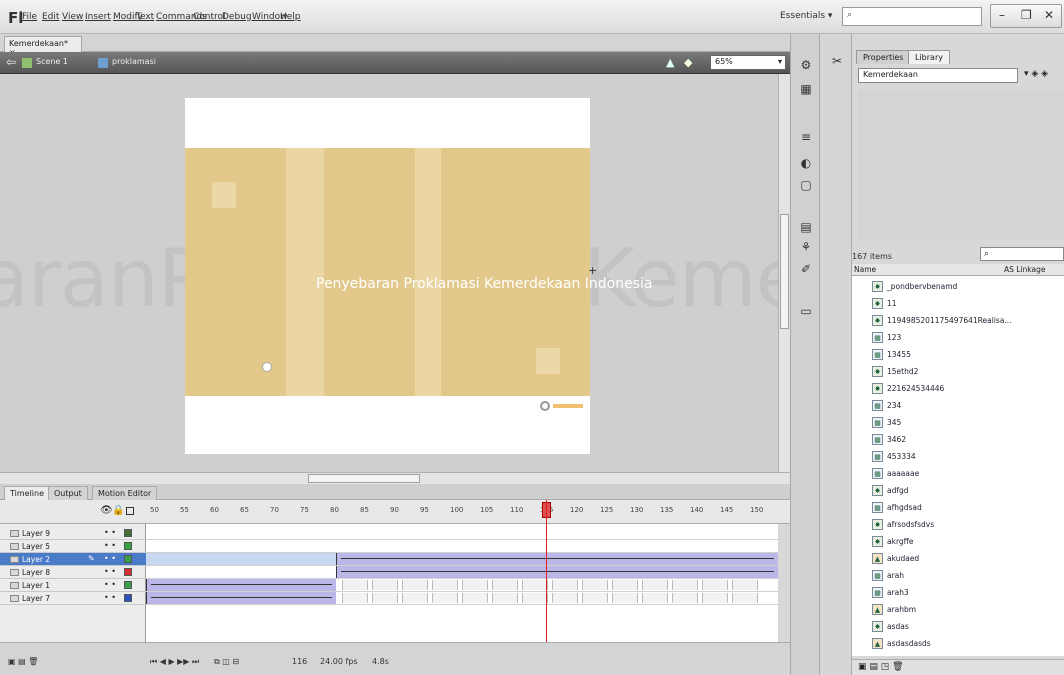  I want to click on library-item: ▦ afhgdsad, so click(958, 507).